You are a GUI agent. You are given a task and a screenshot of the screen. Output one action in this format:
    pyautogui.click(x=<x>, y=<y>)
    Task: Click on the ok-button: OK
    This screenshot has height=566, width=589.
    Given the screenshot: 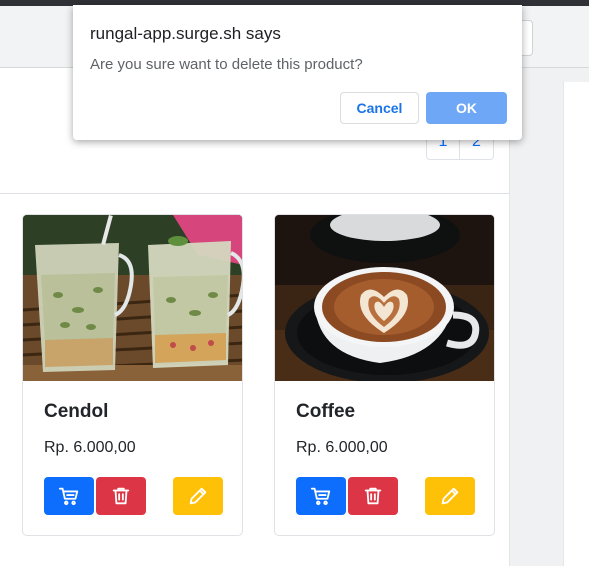 What is the action you would take?
    pyautogui.click(x=466, y=108)
    